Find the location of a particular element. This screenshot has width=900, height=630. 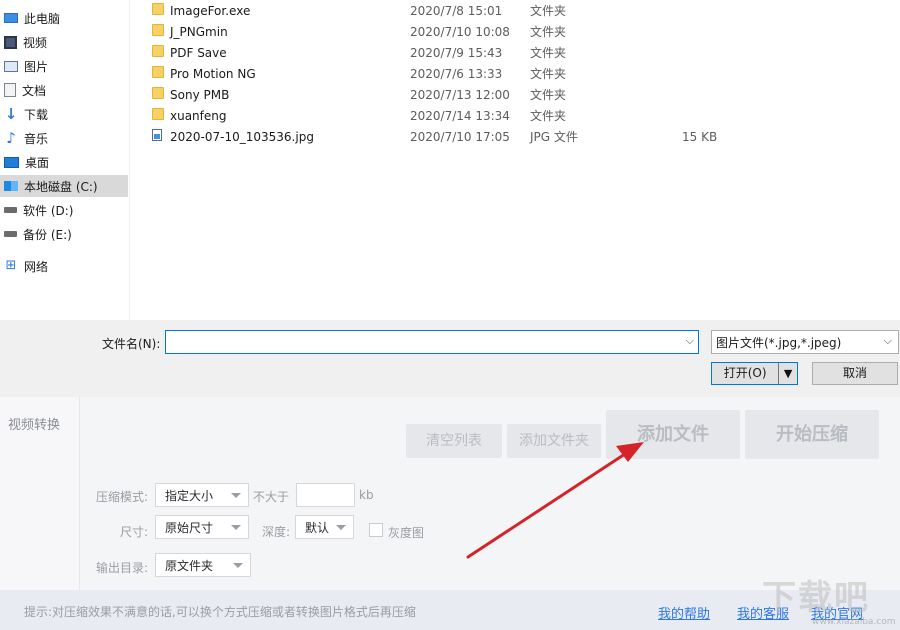

dimension-select: 原始尺寸 is located at coordinates (202, 527).